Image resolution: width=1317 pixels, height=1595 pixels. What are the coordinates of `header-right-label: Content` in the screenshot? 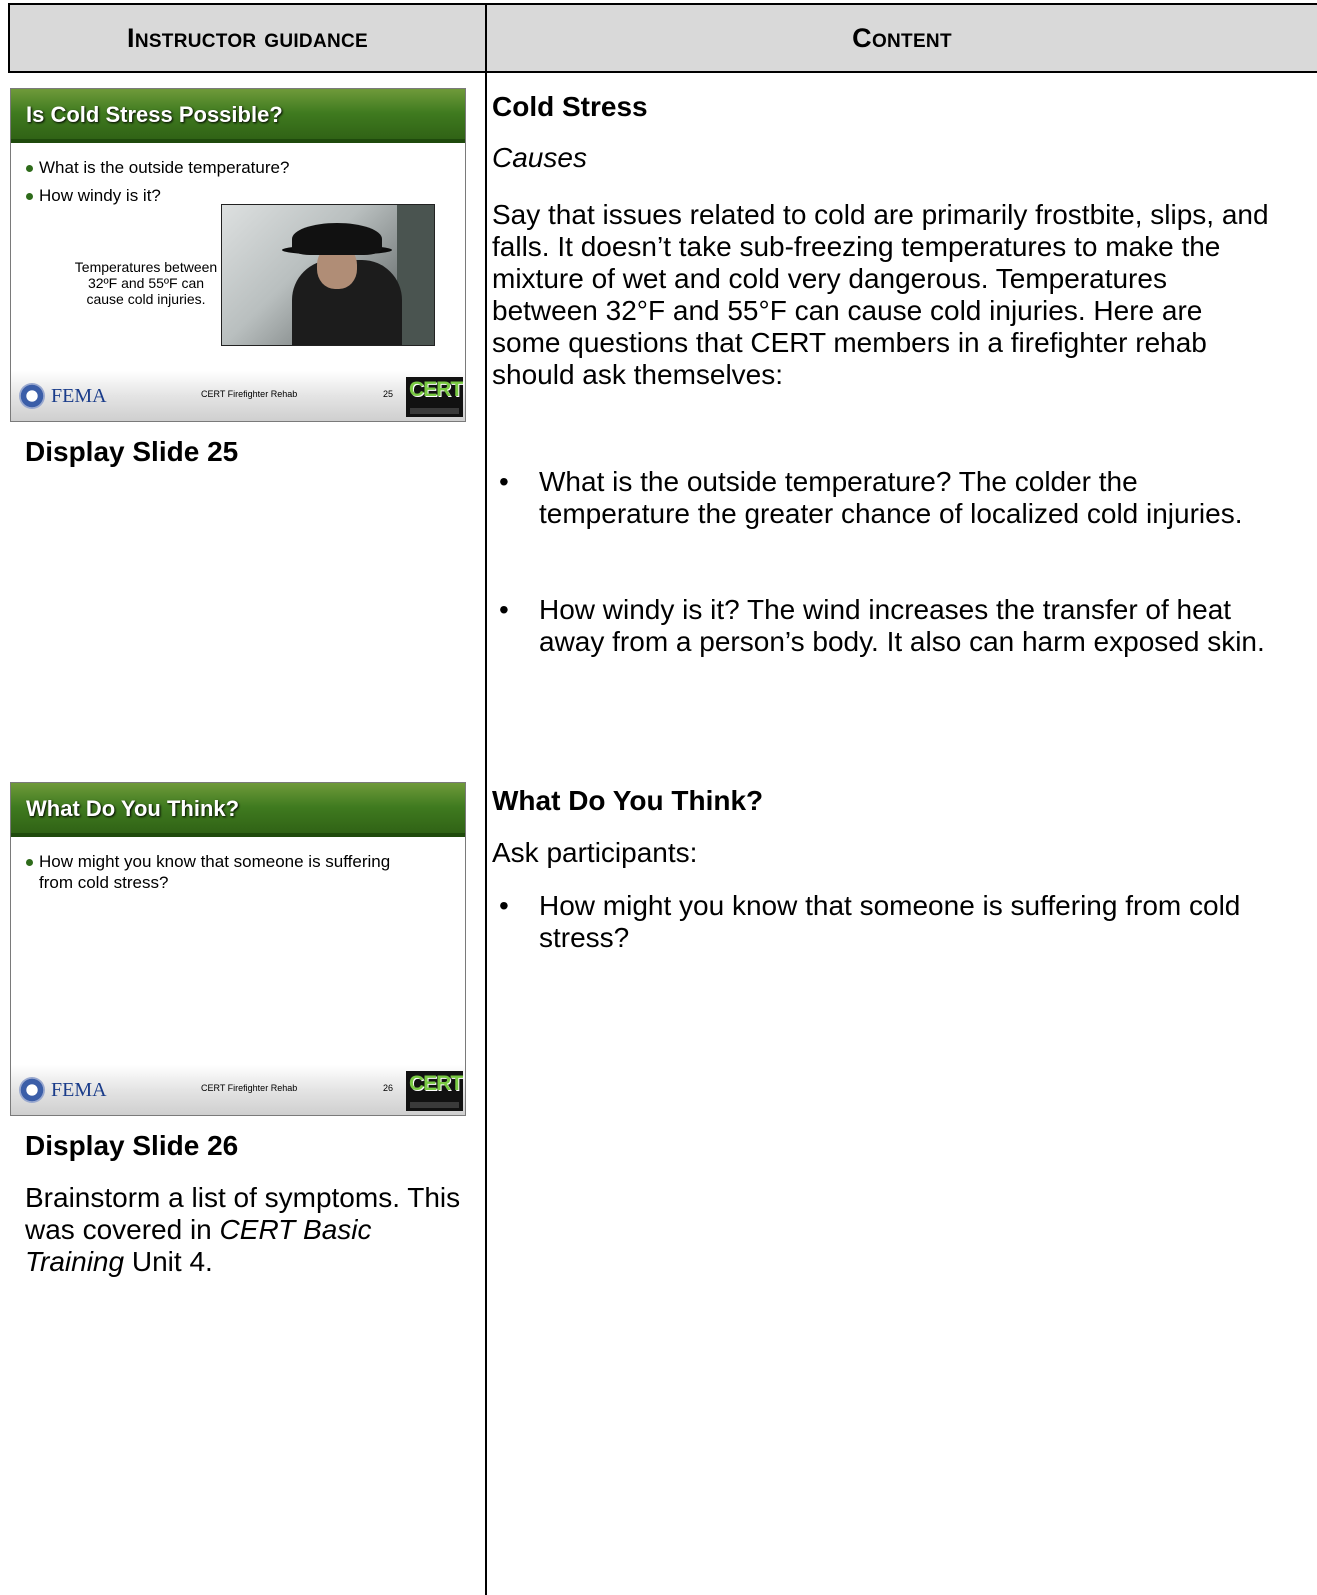 It's located at (902, 37).